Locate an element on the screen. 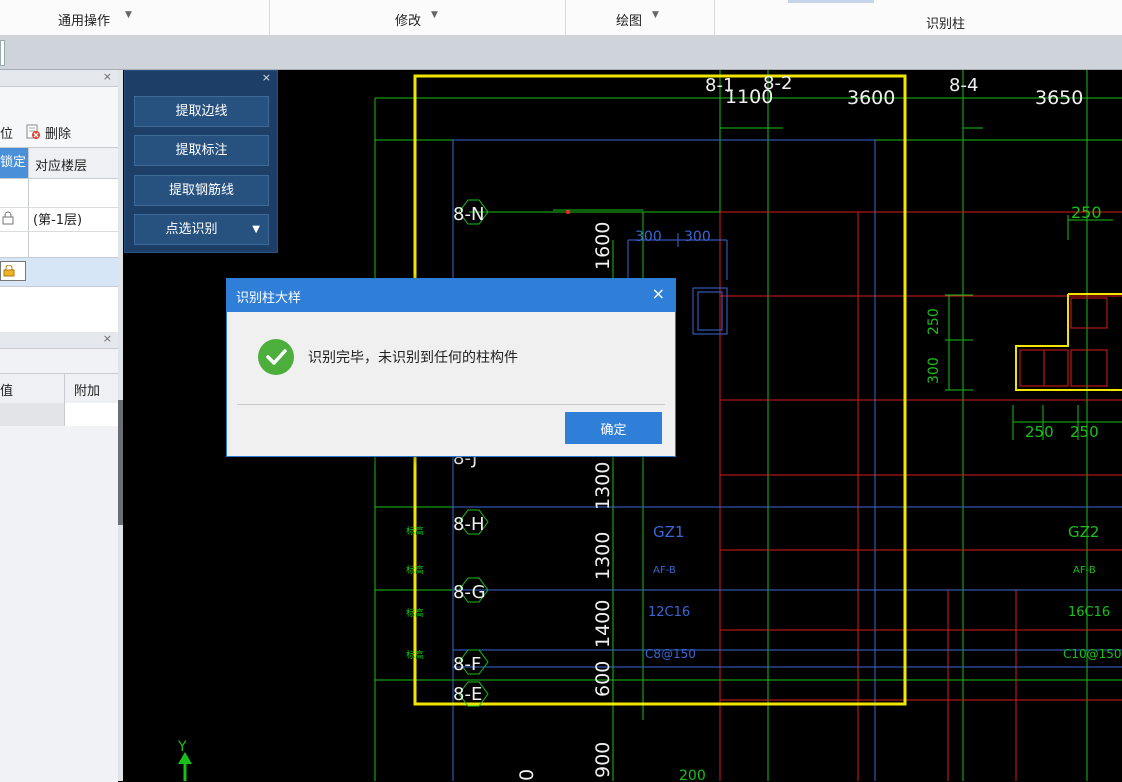 Image resolution: width=1122 pixels, height=782 pixels. extract-edge-button: 提取边线 is located at coordinates (201, 111).